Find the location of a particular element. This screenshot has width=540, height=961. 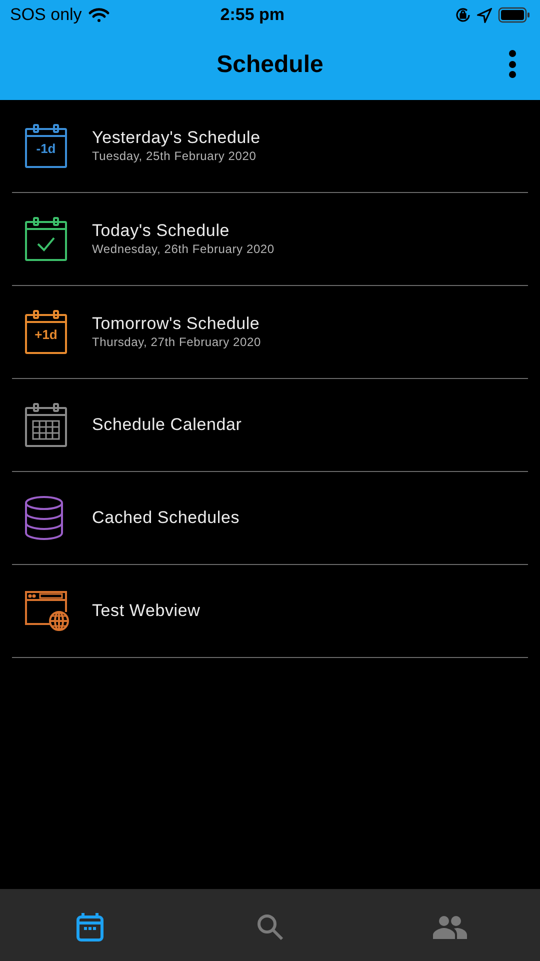

page-title: Schedule is located at coordinates (270, 65).